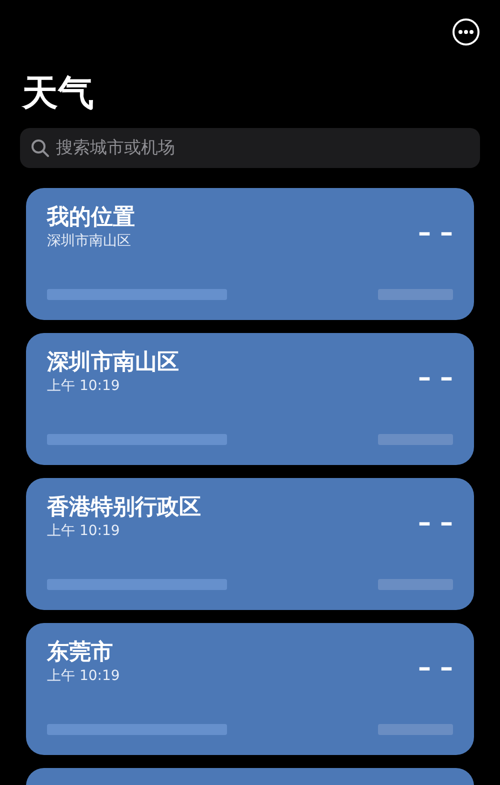 The height and width of the screenshot is (785, 500). What do you see at coordinates (466, 32) in the screenshot?
I see `more-icon` at bounding box center [466, 32].